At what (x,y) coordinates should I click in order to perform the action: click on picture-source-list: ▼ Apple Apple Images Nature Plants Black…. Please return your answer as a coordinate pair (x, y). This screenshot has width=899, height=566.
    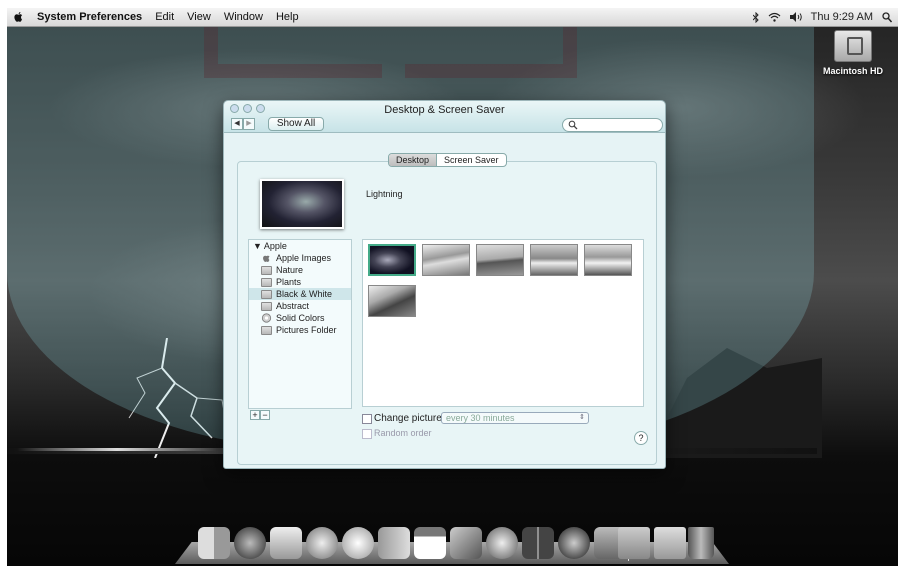
    Looking at the image, I should click on (300, 324).